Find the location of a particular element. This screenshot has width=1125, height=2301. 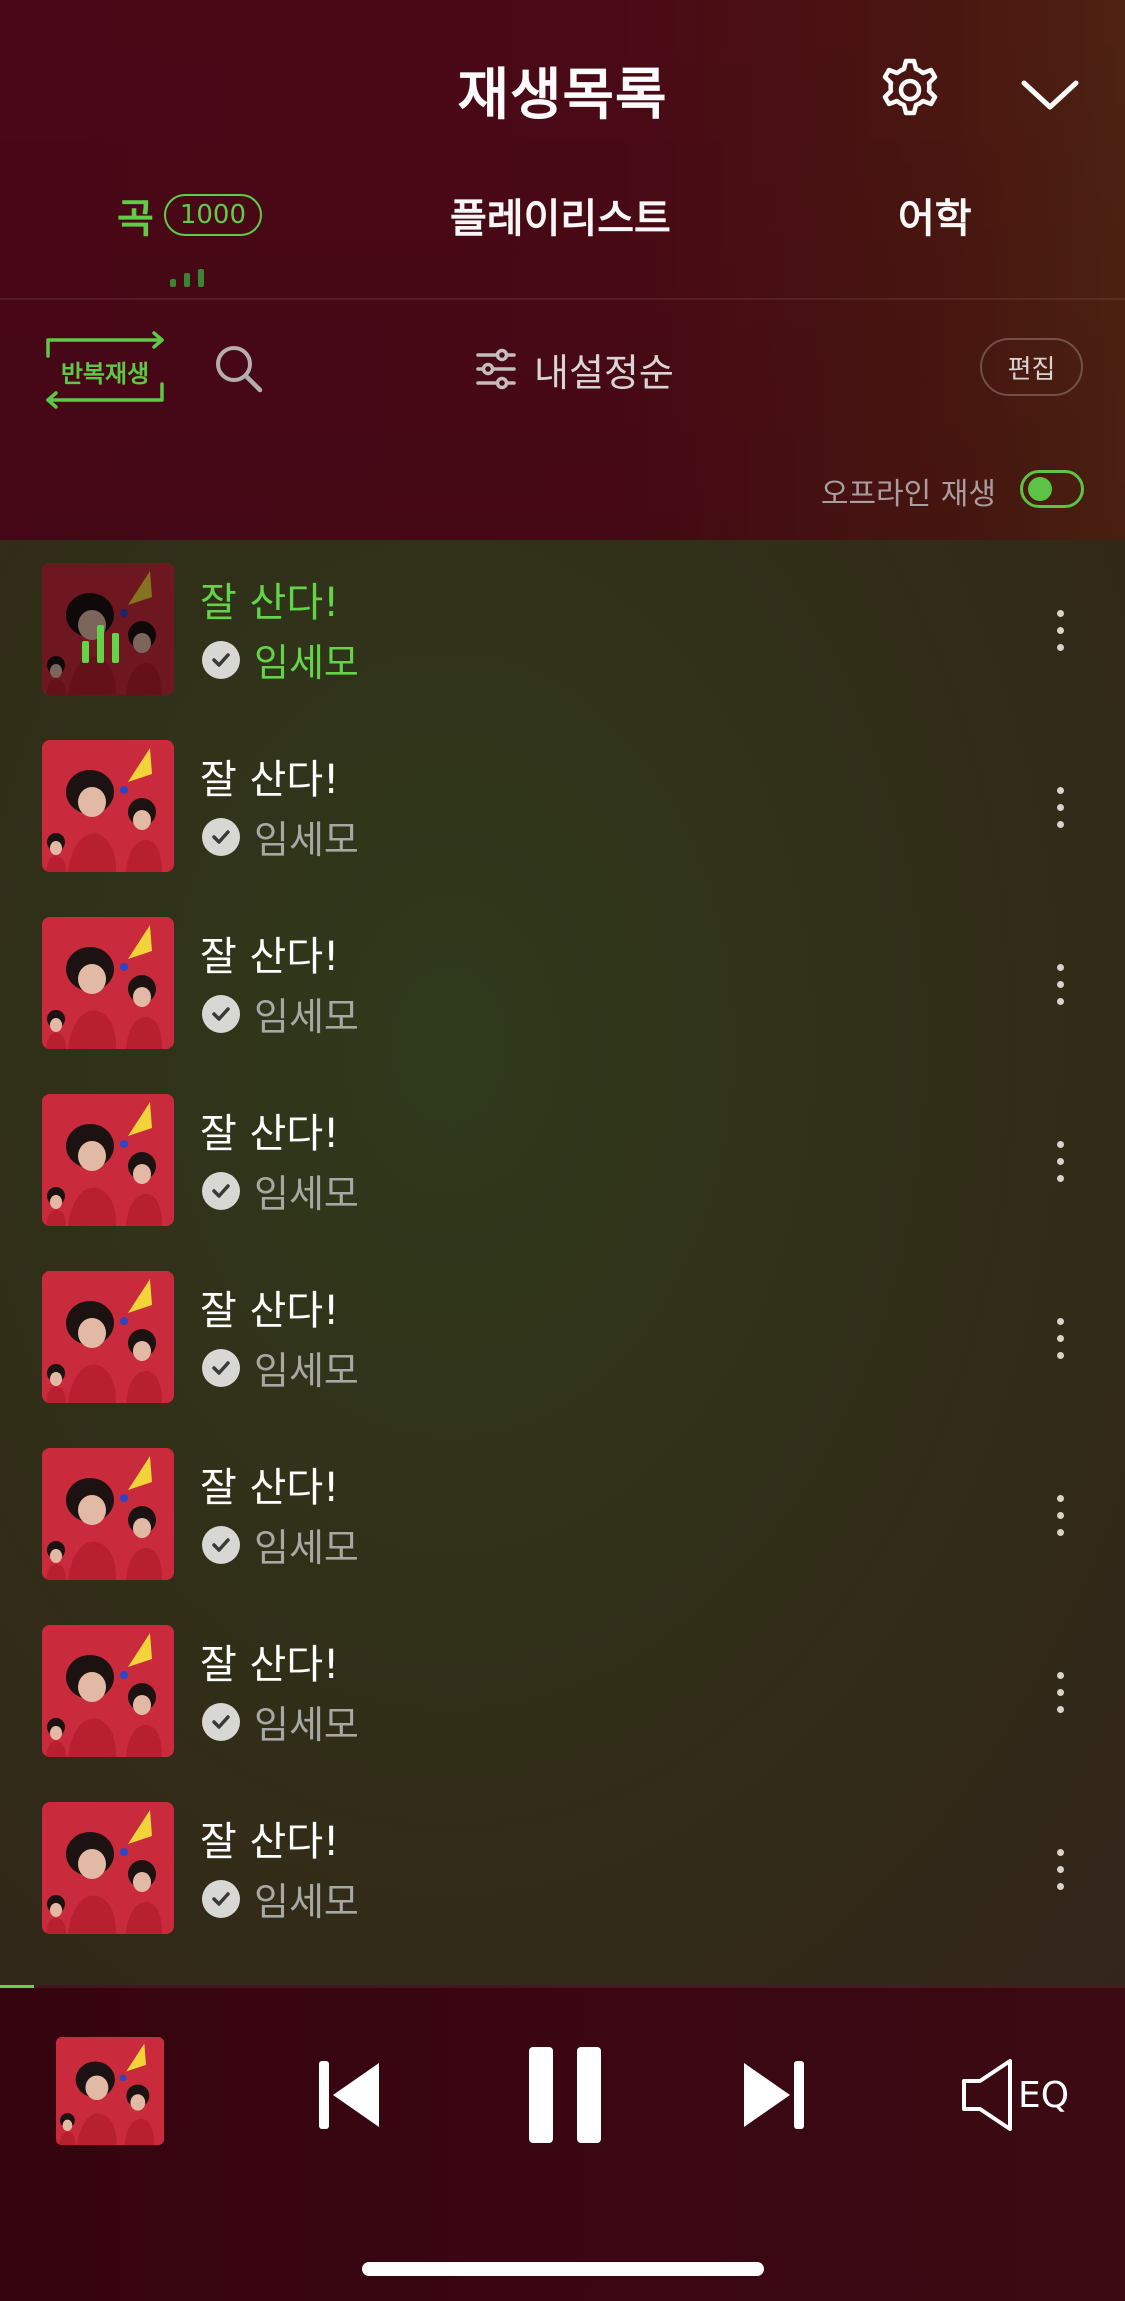

sort-button: 내설정순 is located at coordinates (574, 369).